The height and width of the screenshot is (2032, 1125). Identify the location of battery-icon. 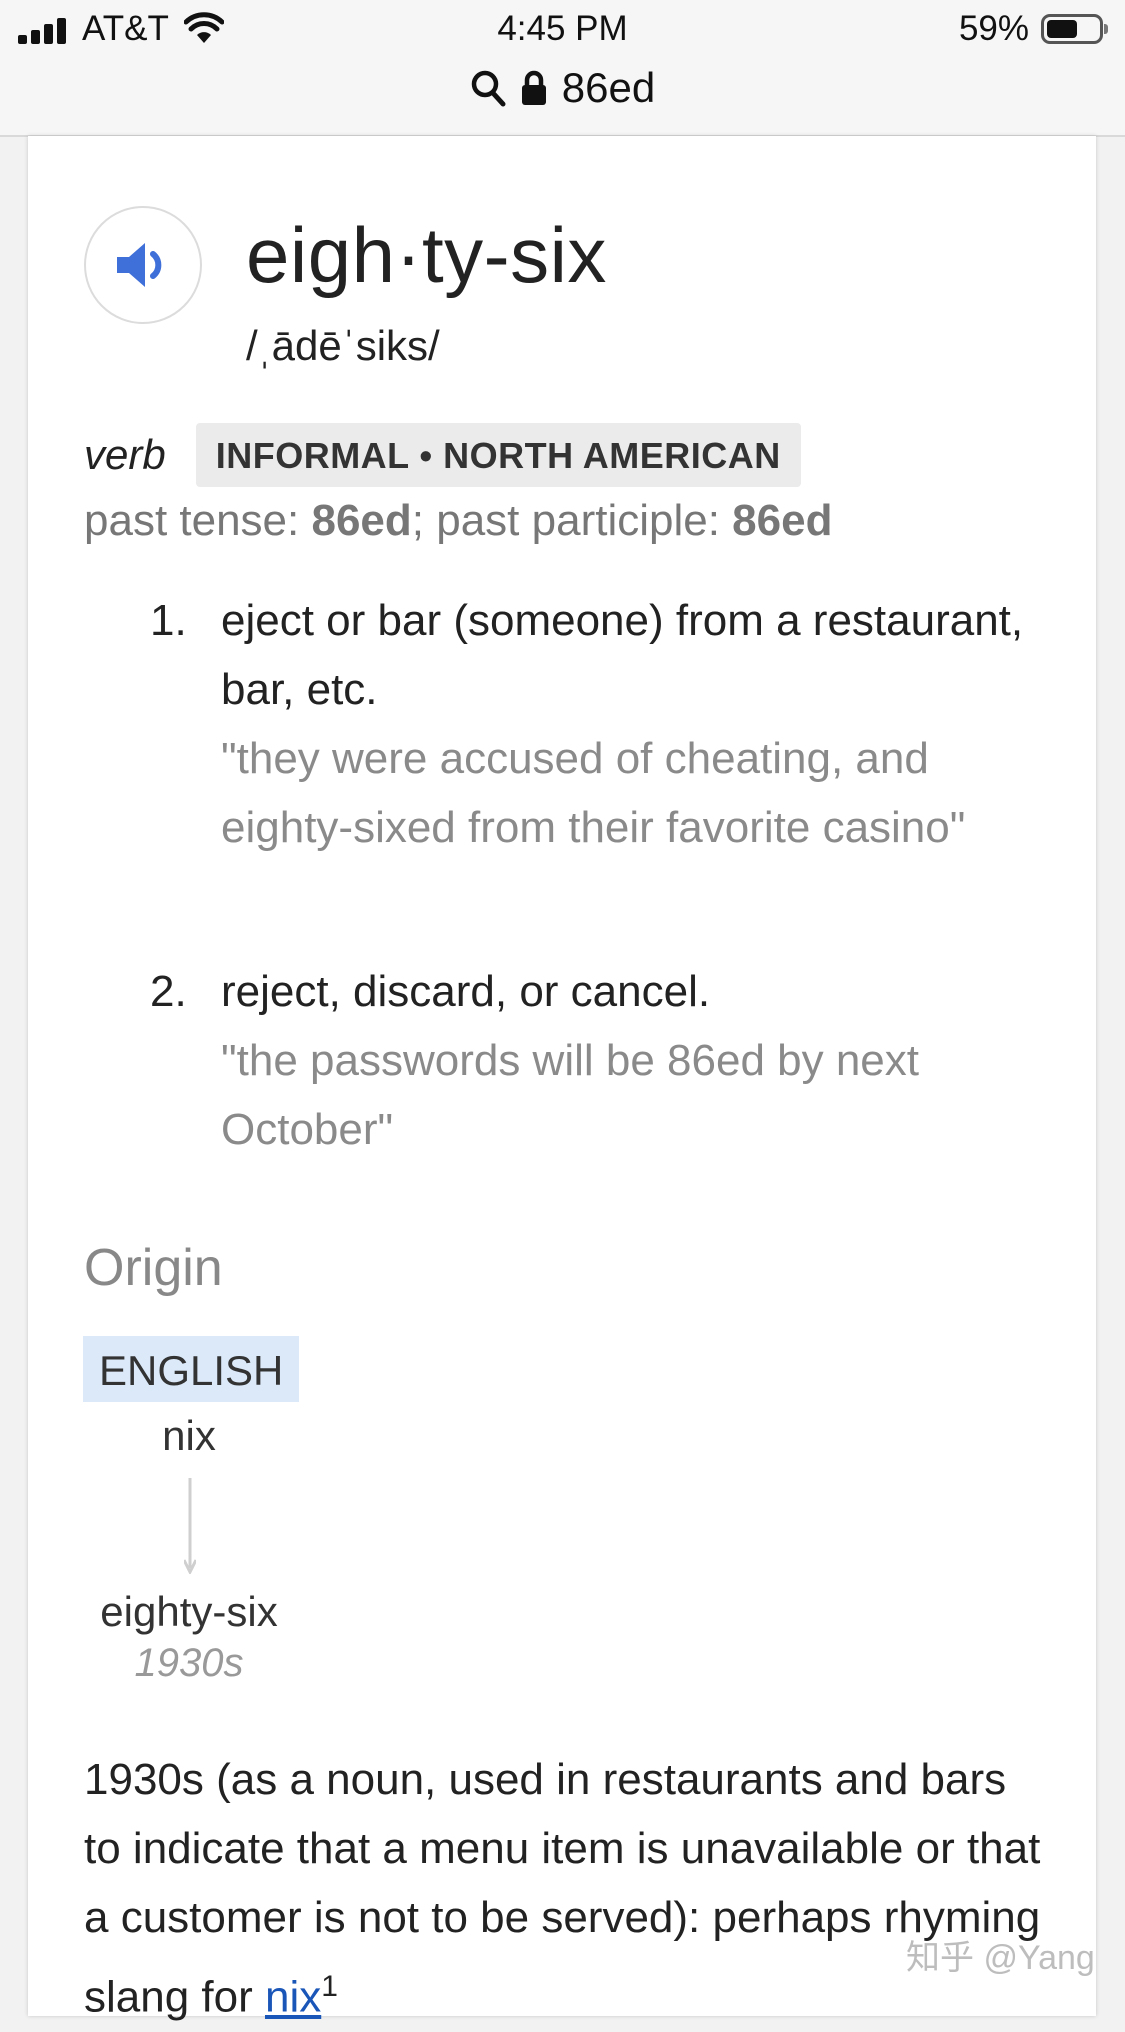
(1074, 29).